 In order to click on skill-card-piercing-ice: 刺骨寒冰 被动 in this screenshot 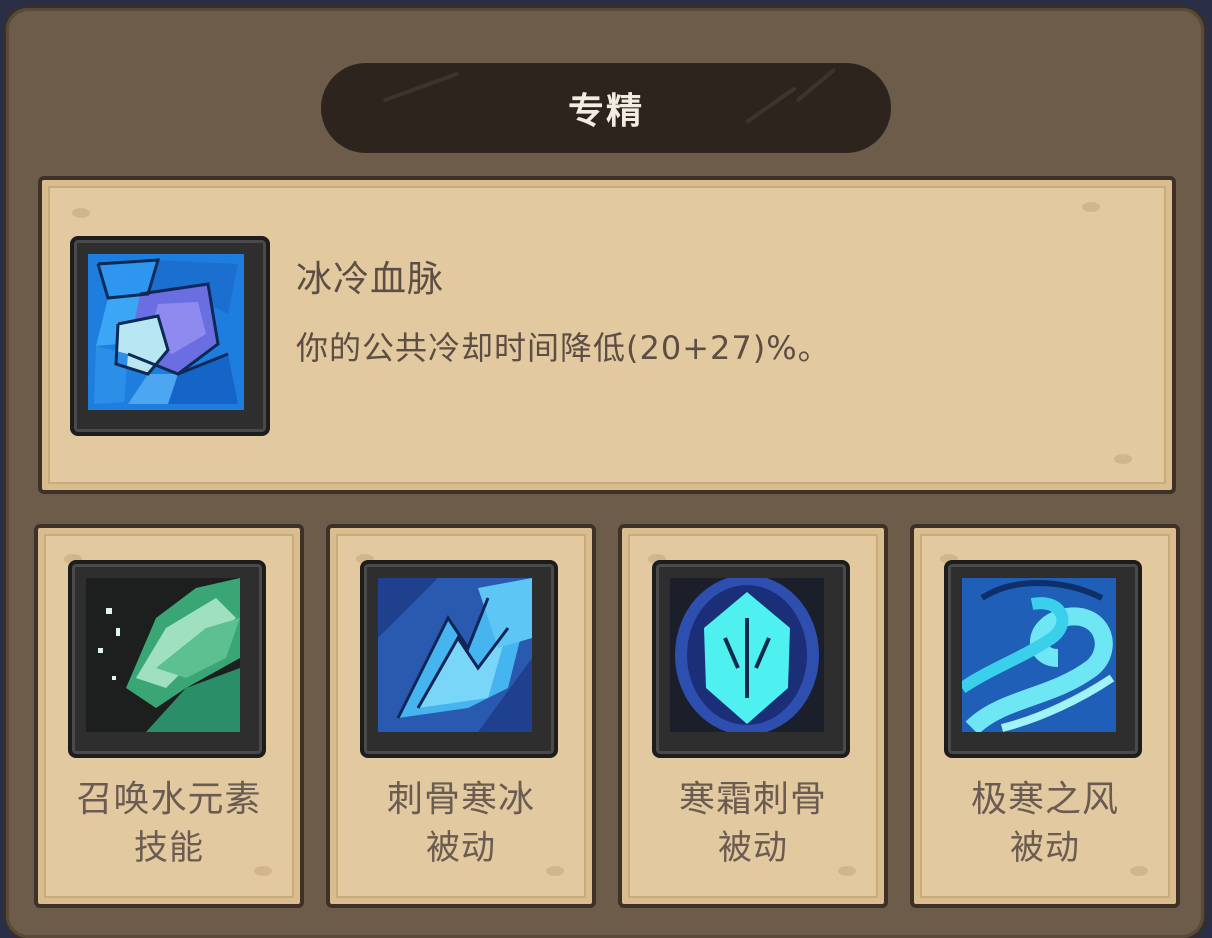, I will do `click(461, 716)`.